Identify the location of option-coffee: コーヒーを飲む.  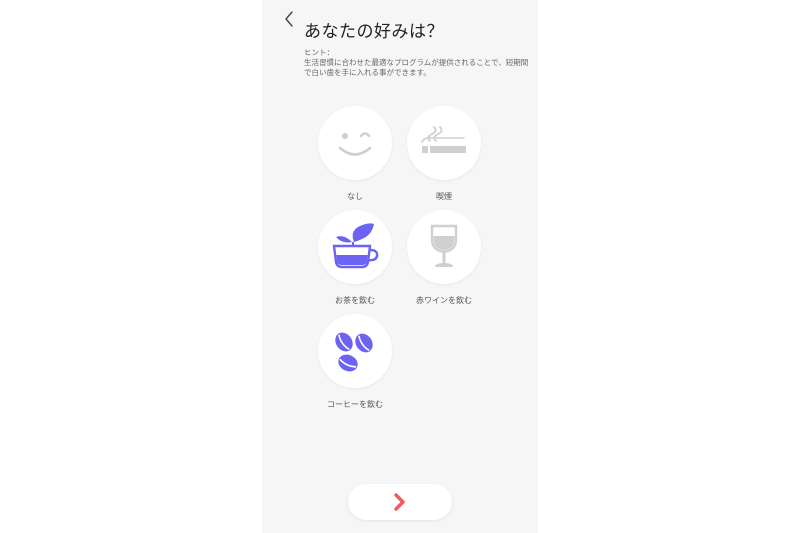
(355, 362).